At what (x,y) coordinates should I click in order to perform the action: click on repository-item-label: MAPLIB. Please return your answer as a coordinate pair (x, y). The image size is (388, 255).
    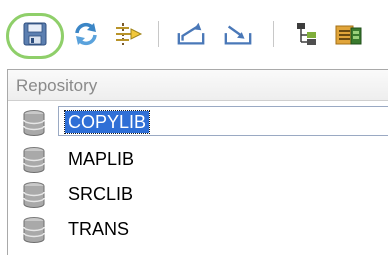
    Looking at the image, I should click on (101, 159).